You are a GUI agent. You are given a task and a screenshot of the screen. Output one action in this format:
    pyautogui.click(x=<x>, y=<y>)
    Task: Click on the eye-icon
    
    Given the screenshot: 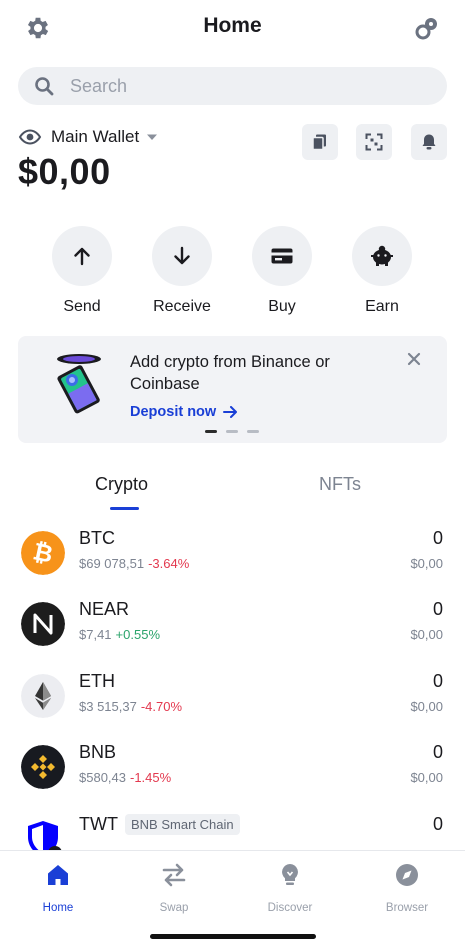 What is the action you would take?
    pyautogui.click(x=30, y=137)
    